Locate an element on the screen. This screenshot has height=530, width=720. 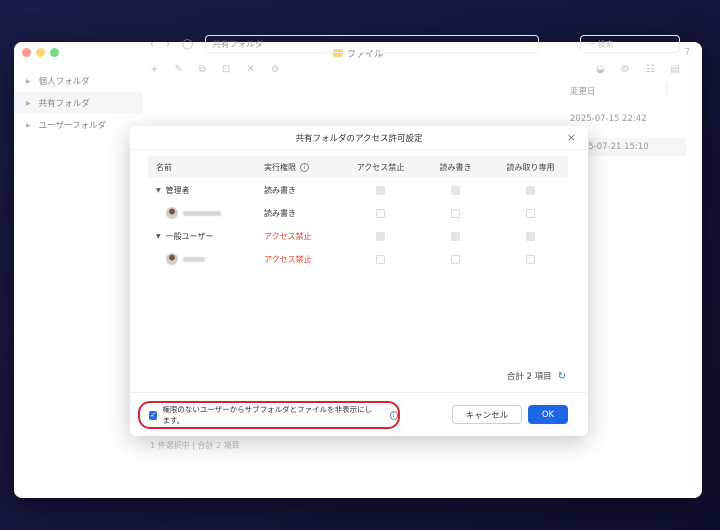
cancel-button: キャンセル is located at coordinates (487, 414).